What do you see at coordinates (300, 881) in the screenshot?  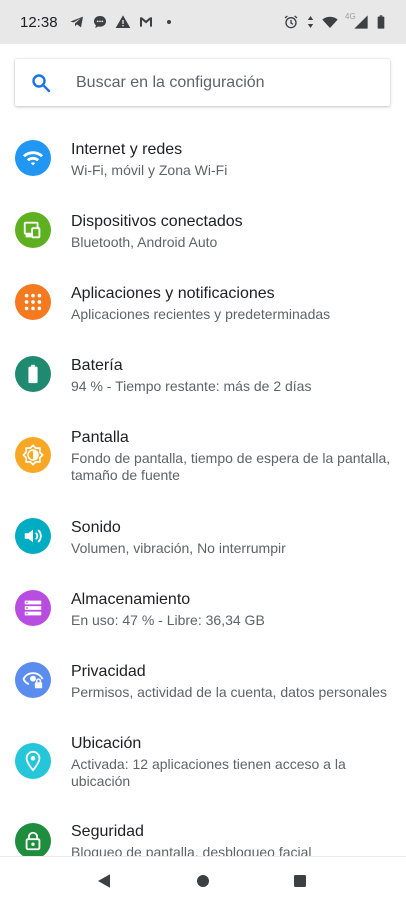 I see `recents-icon` at bounding box center [300, 881].